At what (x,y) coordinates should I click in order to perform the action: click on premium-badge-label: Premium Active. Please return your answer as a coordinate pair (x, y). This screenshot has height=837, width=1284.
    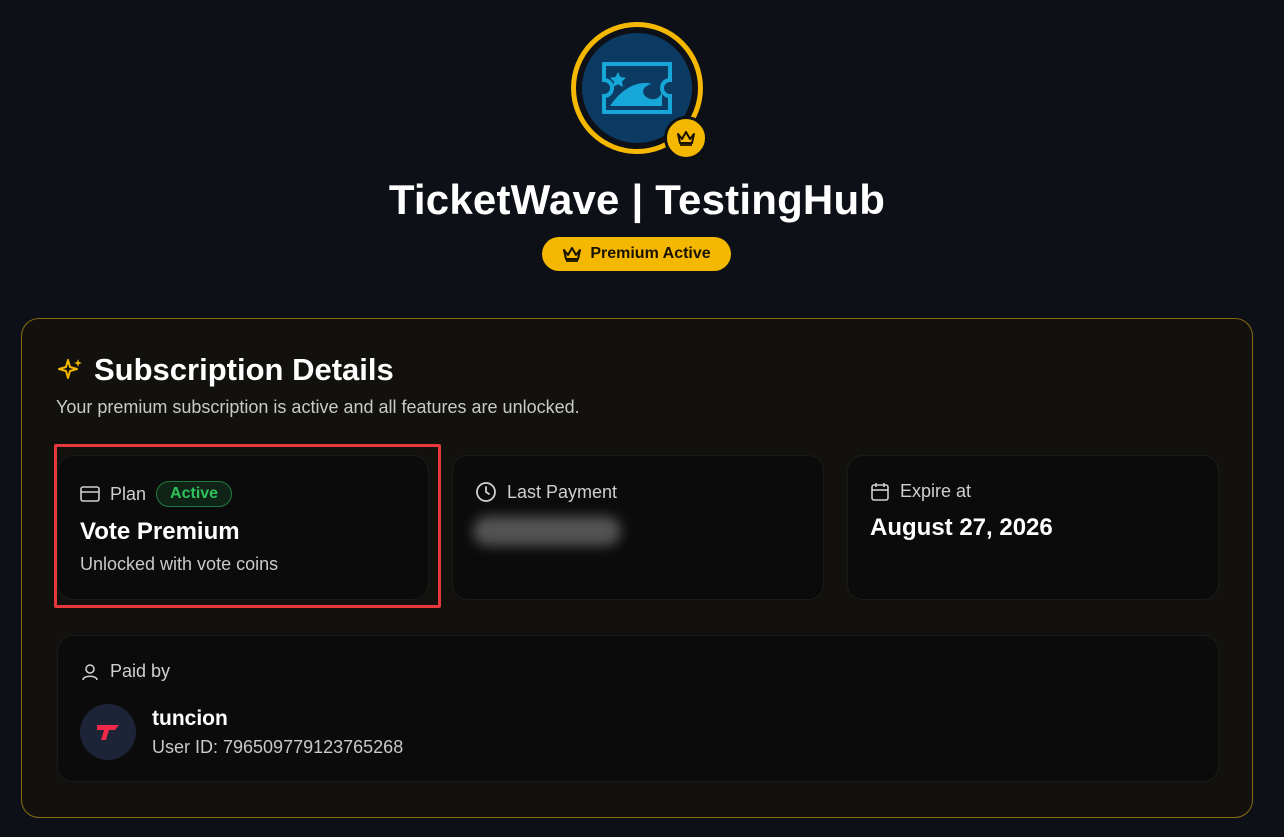
    Looking at the image, I should click on (650, 253).